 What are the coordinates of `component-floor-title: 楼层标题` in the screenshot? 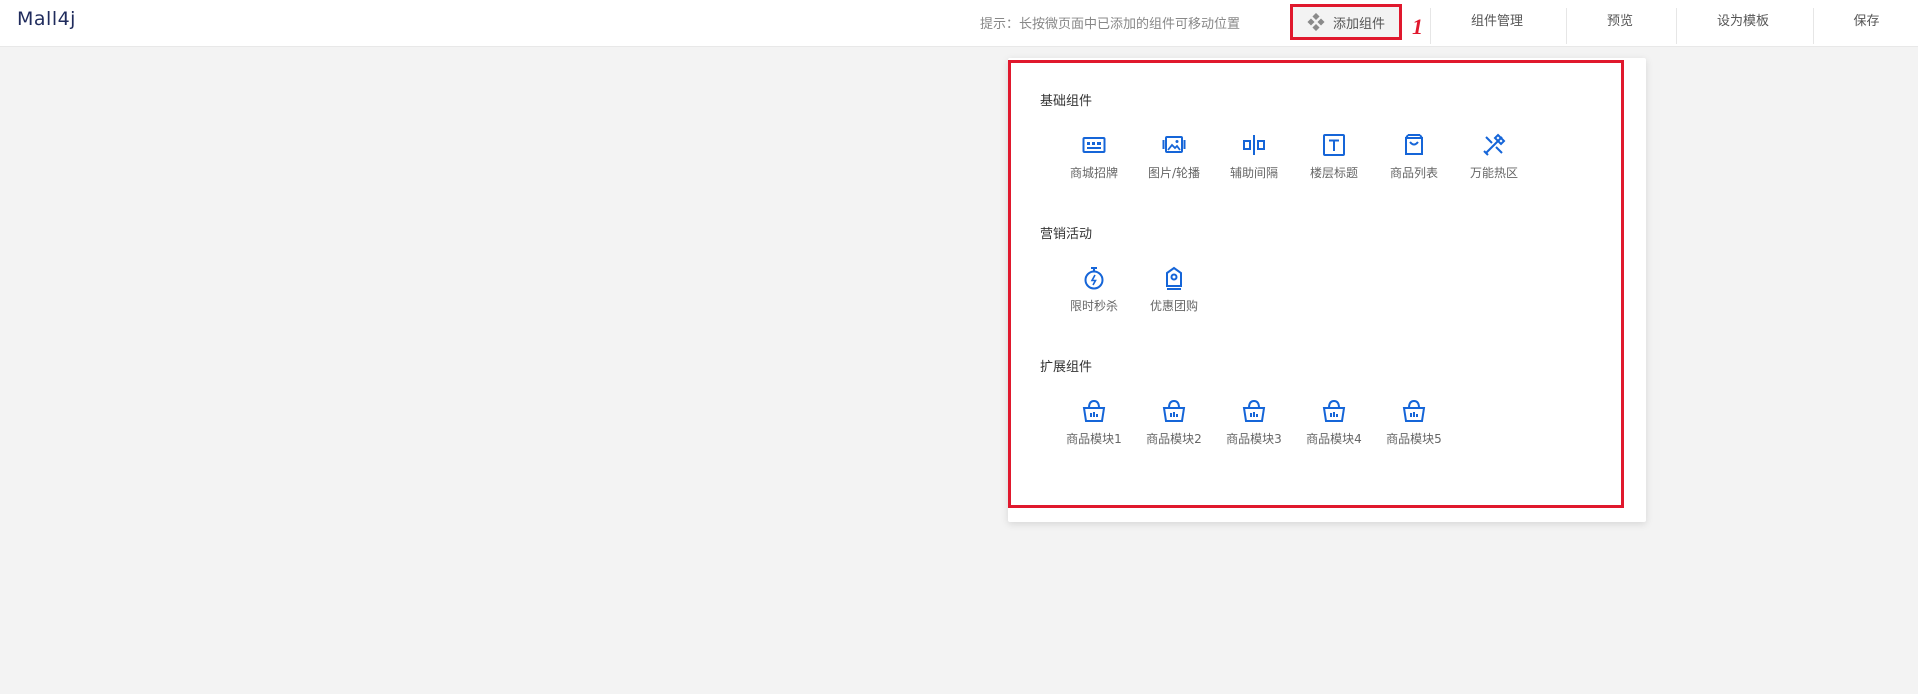 It's located at (1334, 156).